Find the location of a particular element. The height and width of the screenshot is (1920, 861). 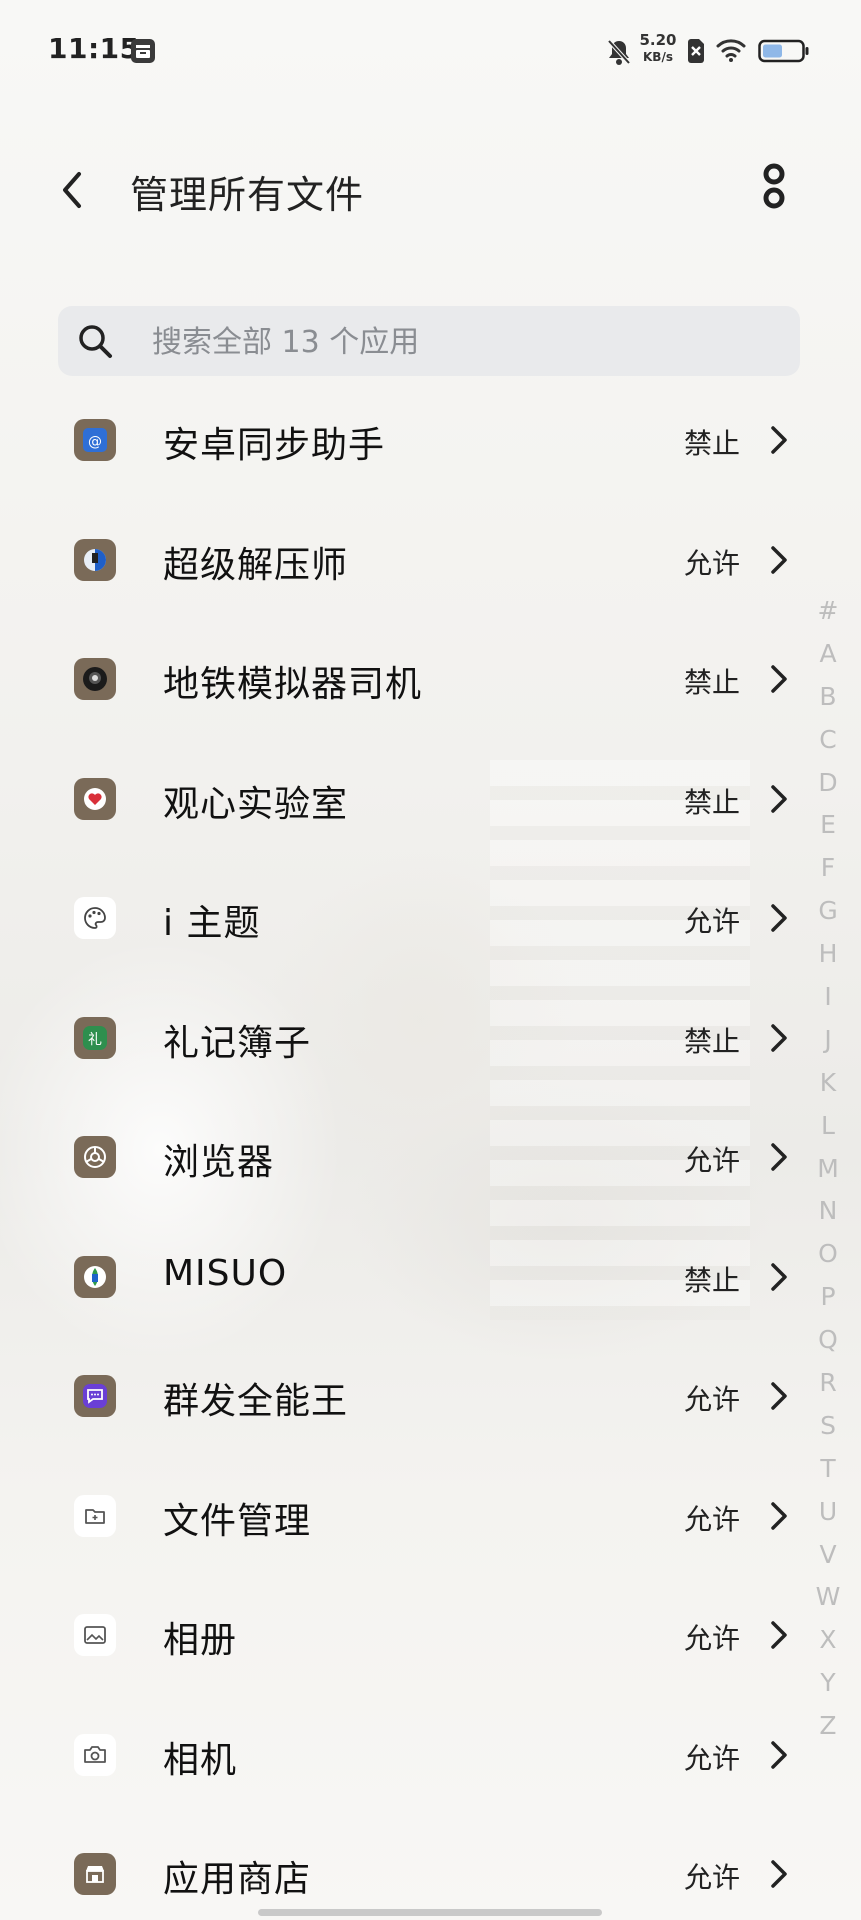

metro-app-icon is located at coordinates (95, 679).